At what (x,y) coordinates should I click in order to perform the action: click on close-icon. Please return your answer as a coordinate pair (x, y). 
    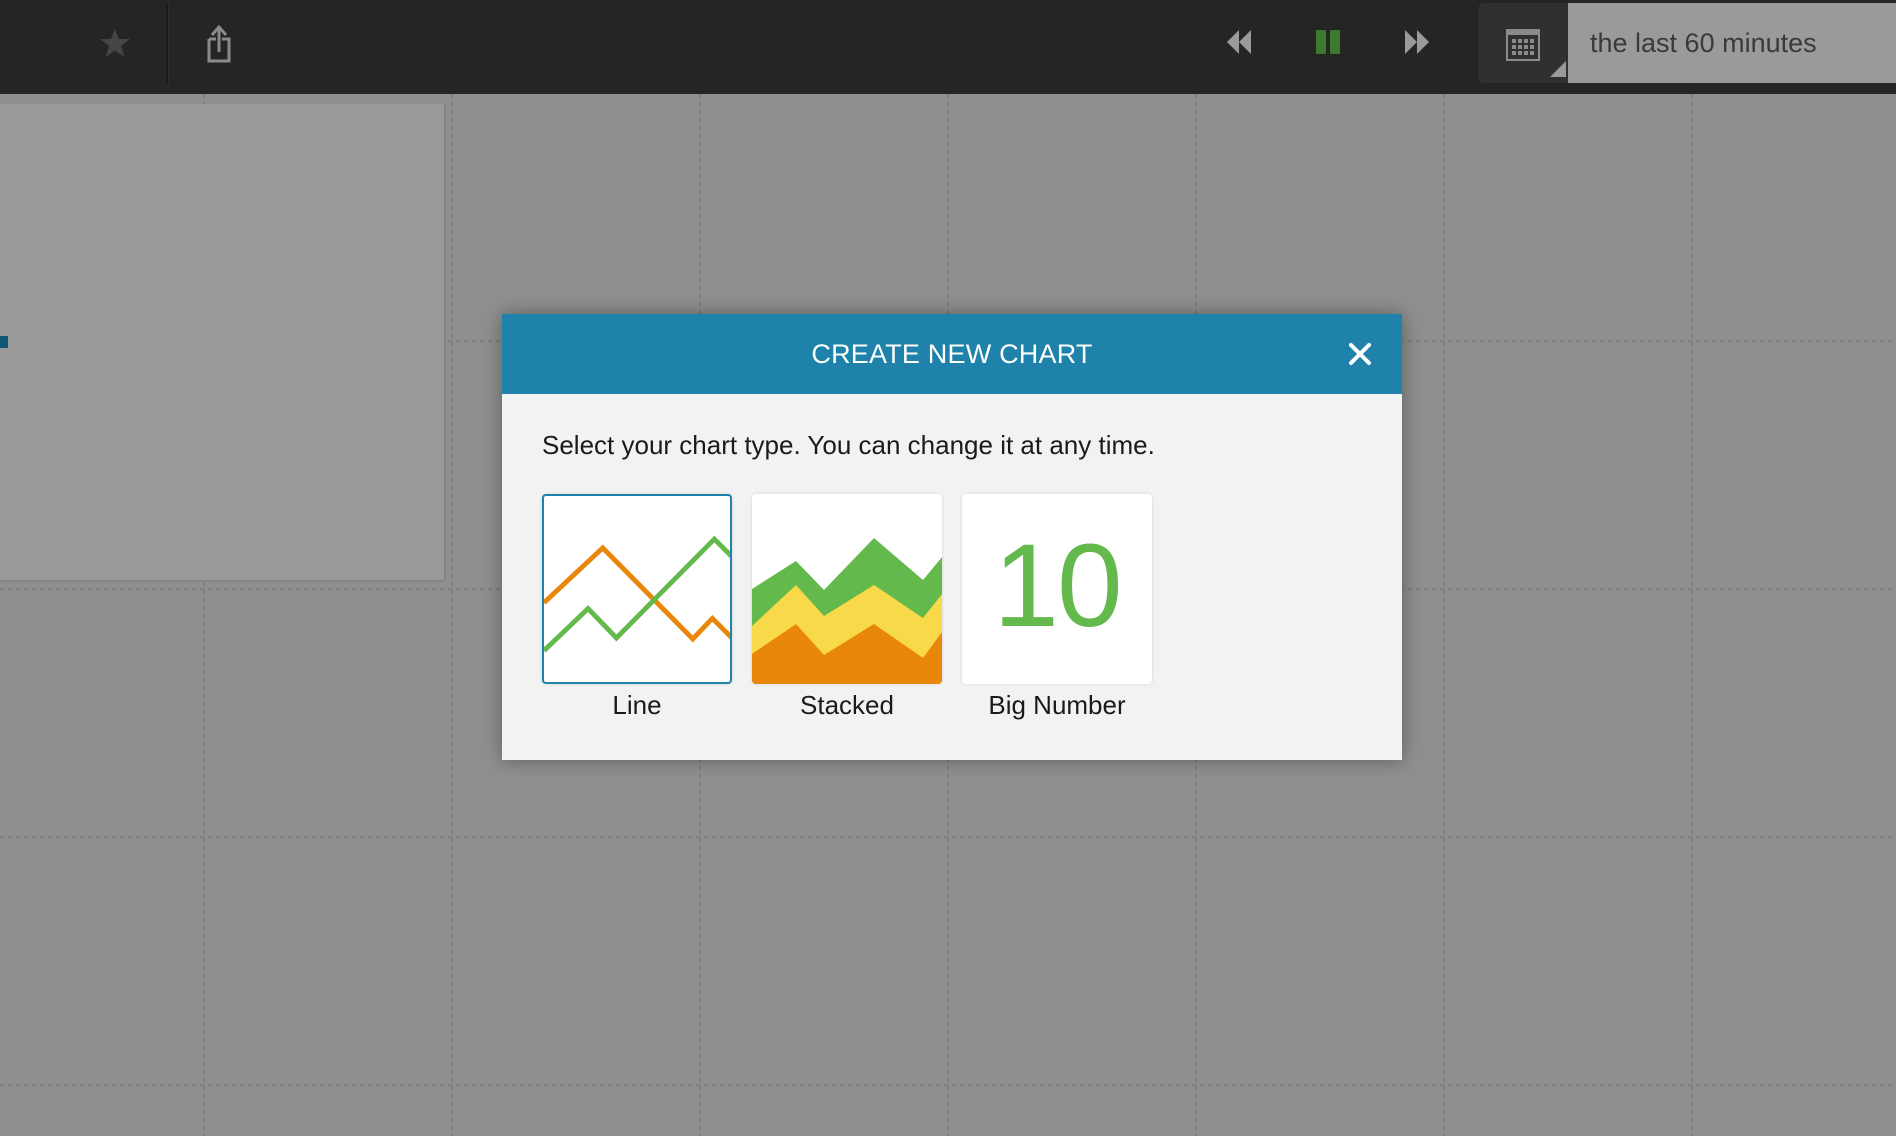
    Looking at the image, I should click on (1360, 354).